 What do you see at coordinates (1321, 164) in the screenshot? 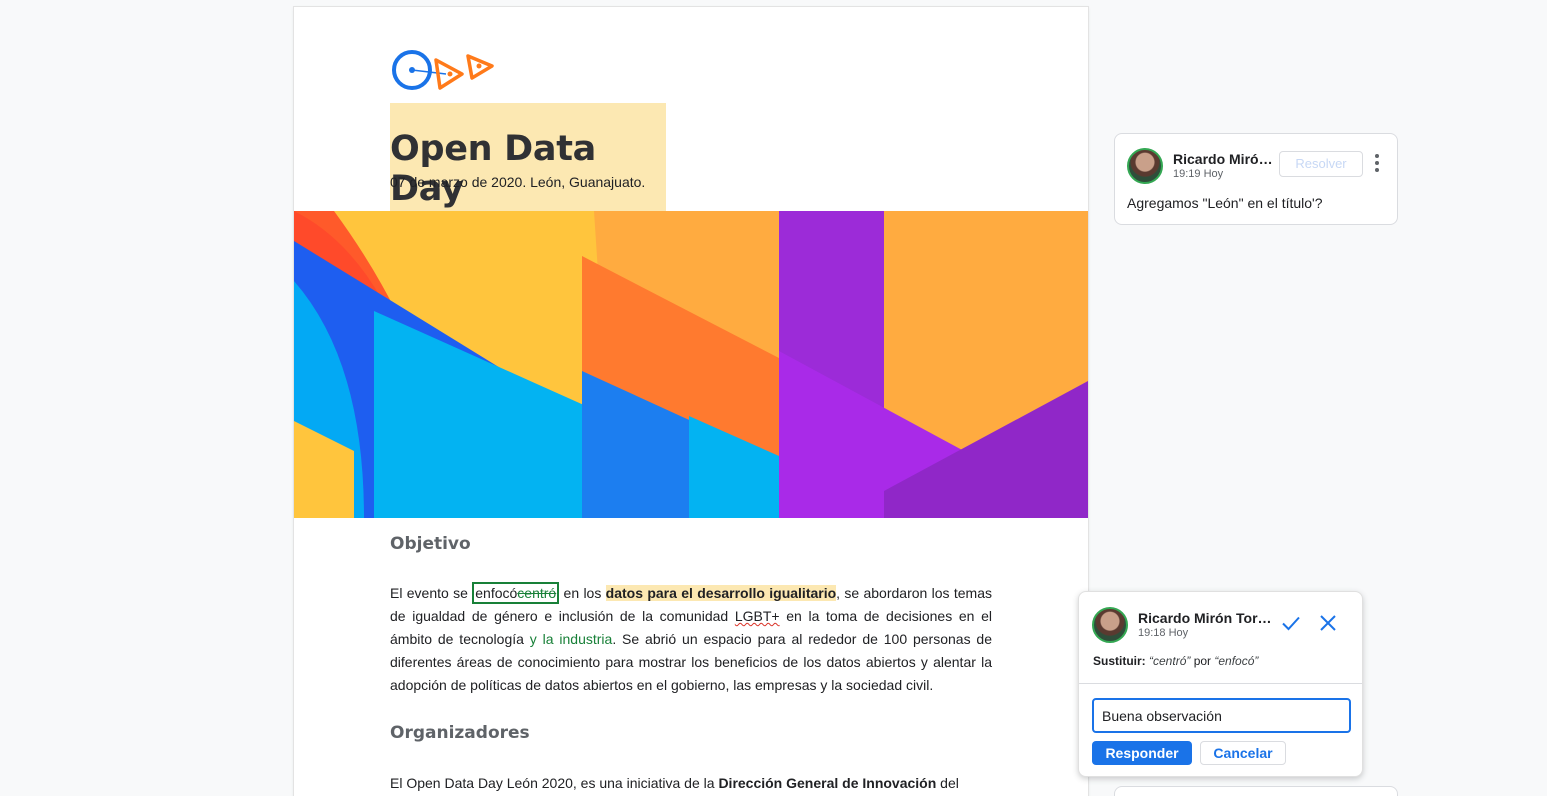
I see `resolve-button: Resolver` at bounding box center [1321, 164].